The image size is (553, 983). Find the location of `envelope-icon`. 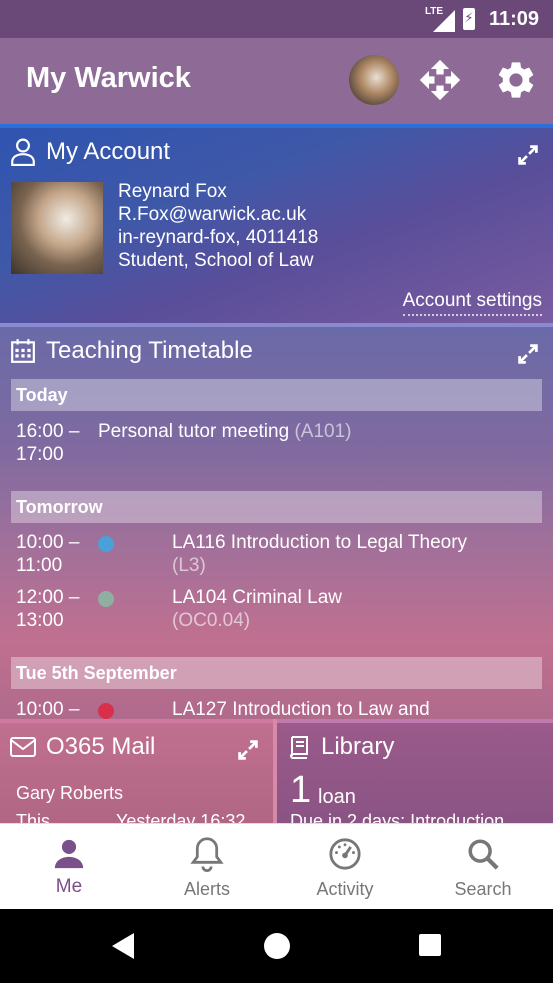

envelope-icon is located at coordinates (23, 747).